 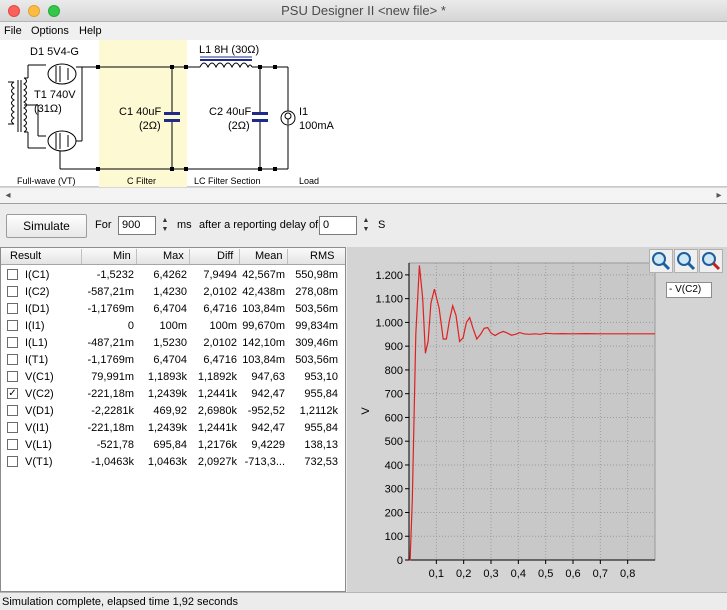 What do you see at coordinates (220, 275) in the screenshot?
I see `result-diff: 7,9494` at bounding box center [220, 275].